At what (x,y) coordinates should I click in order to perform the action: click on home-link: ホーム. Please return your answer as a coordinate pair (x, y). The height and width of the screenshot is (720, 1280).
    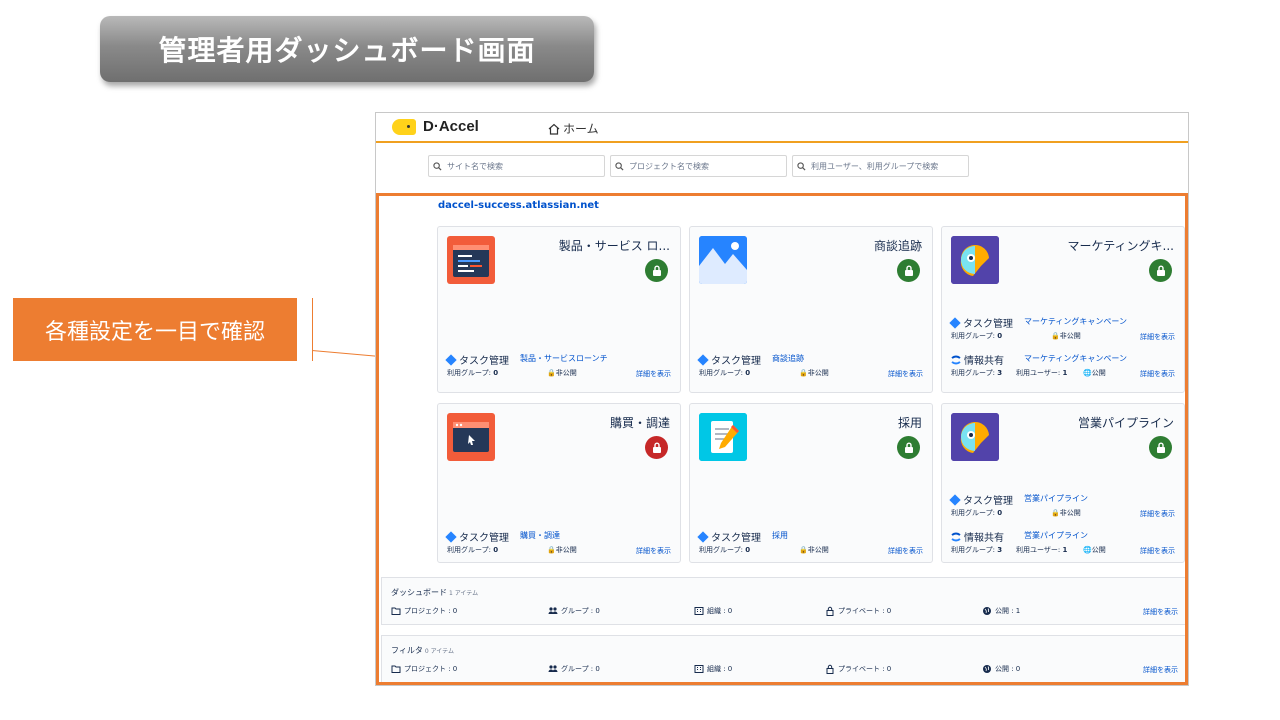
    Looking at the image, I should click on (573, 128).